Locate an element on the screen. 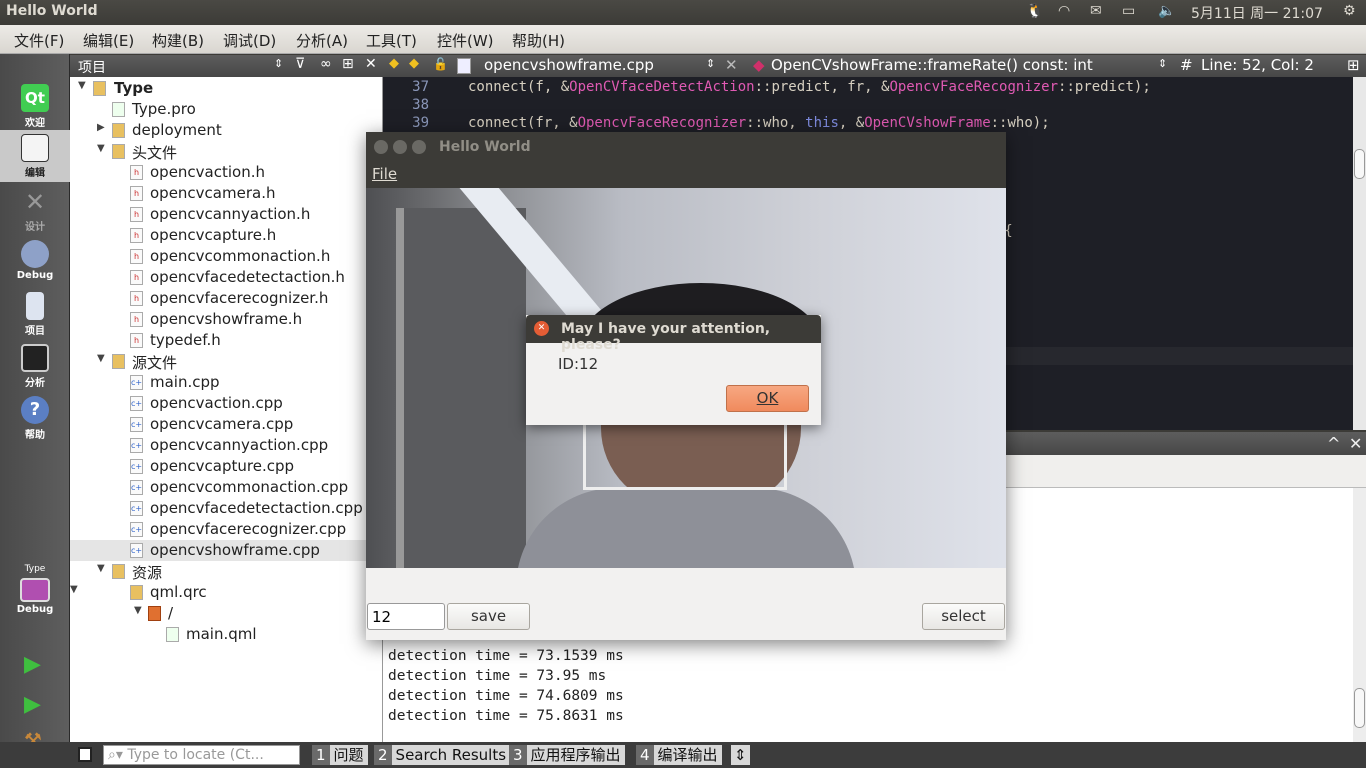 The height and width of the screenshot is (768, 1366). tree-item: c+ opencvcamera.cpp is located at coordinates (226, 424).